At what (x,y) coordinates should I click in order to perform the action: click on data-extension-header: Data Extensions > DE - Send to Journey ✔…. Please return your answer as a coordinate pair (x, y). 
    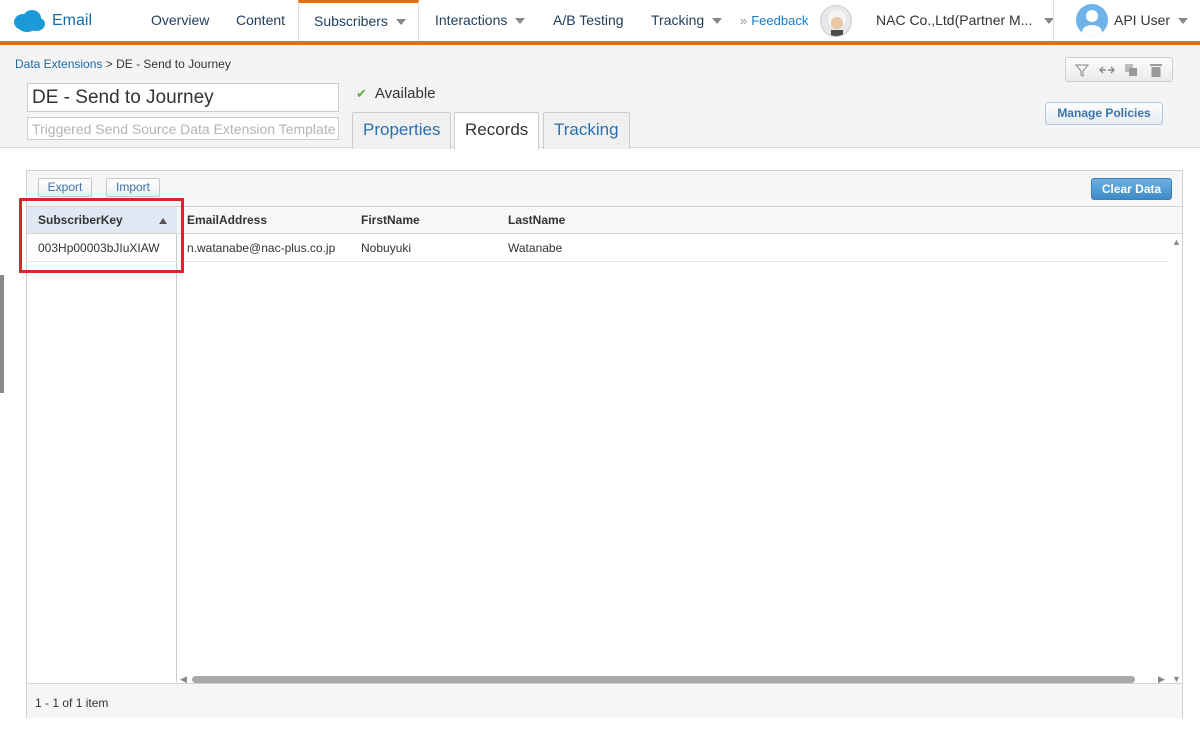
    Looking at the image, I should click on (600, 97).